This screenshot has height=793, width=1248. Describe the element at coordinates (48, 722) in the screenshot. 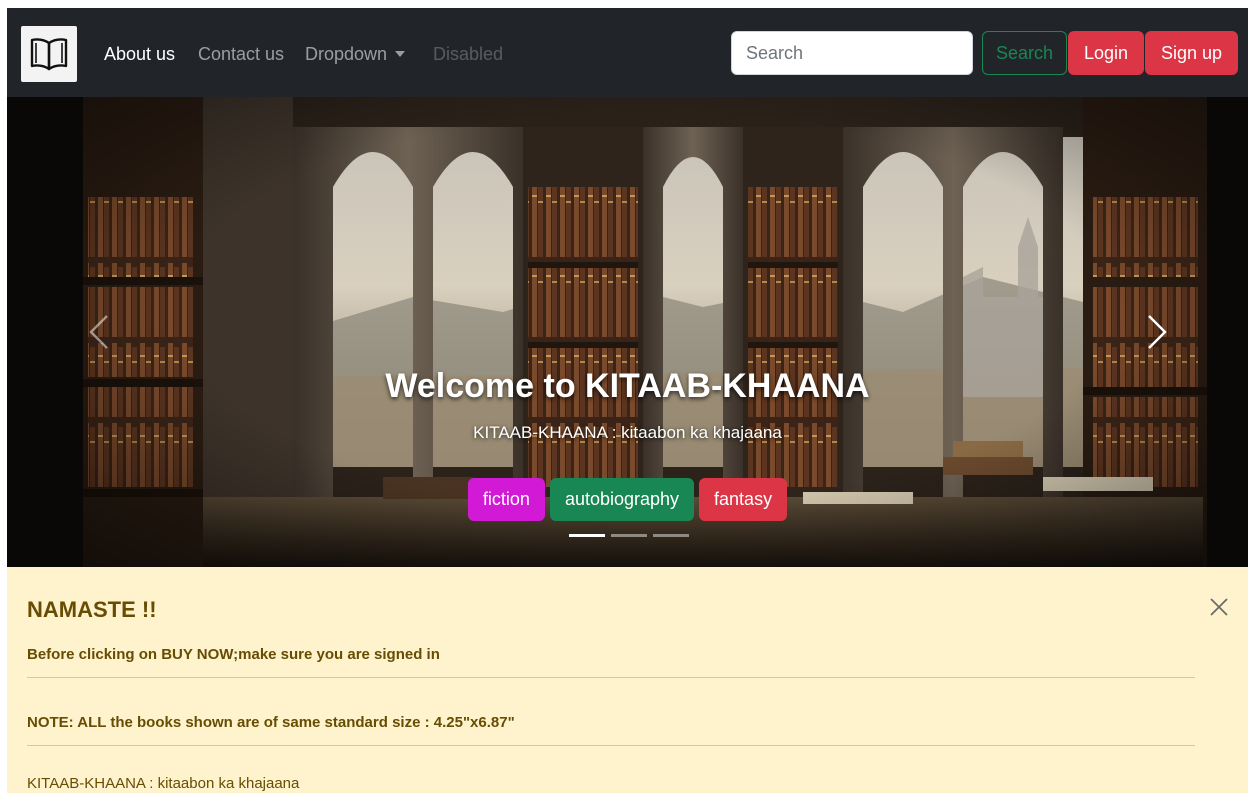

I see `alert-note-label: NOTE` at that location.